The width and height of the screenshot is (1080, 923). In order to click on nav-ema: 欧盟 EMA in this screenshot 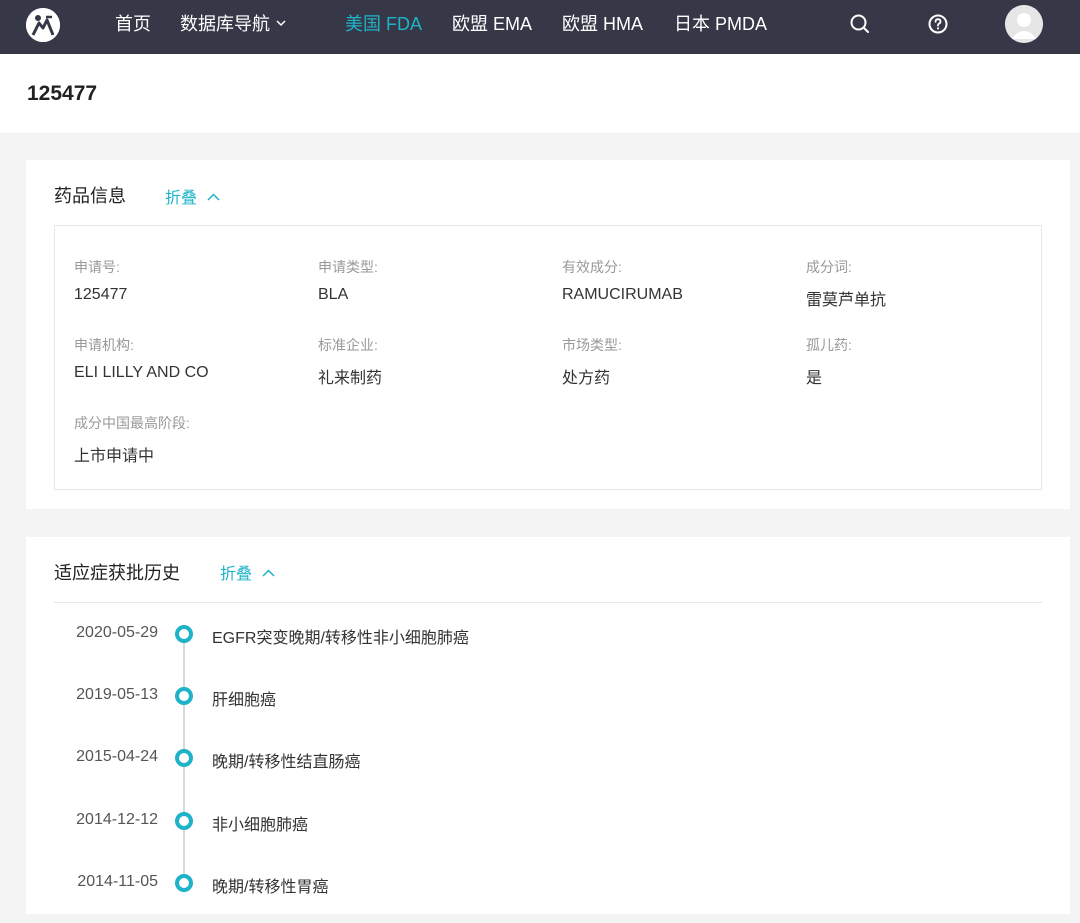, I will do `click(492, 27)`.